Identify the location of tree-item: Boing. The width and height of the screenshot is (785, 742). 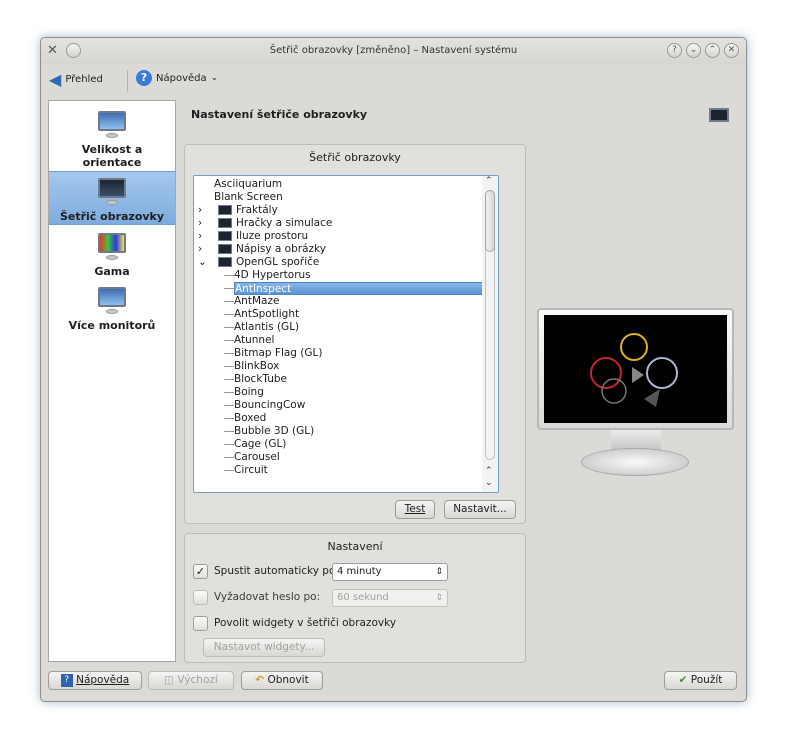
(249, 392).